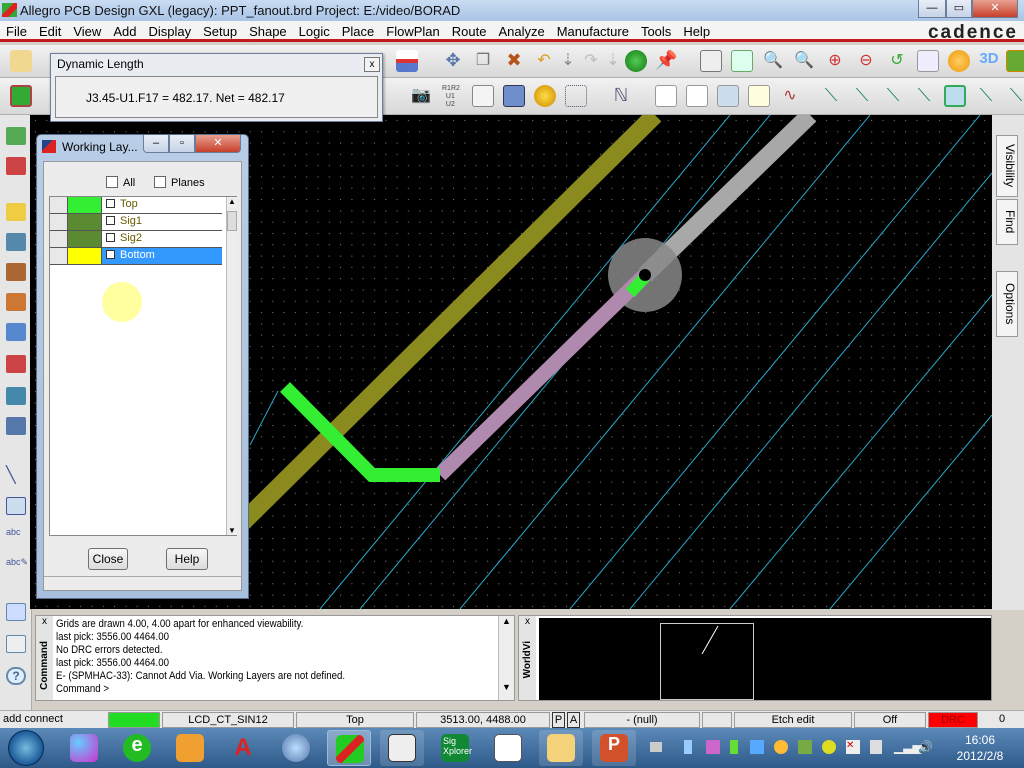  What do you see at coordinates (182, 144) in the screenshot?
I see `maximize-button: ▫` at bounding box center [182, 144].